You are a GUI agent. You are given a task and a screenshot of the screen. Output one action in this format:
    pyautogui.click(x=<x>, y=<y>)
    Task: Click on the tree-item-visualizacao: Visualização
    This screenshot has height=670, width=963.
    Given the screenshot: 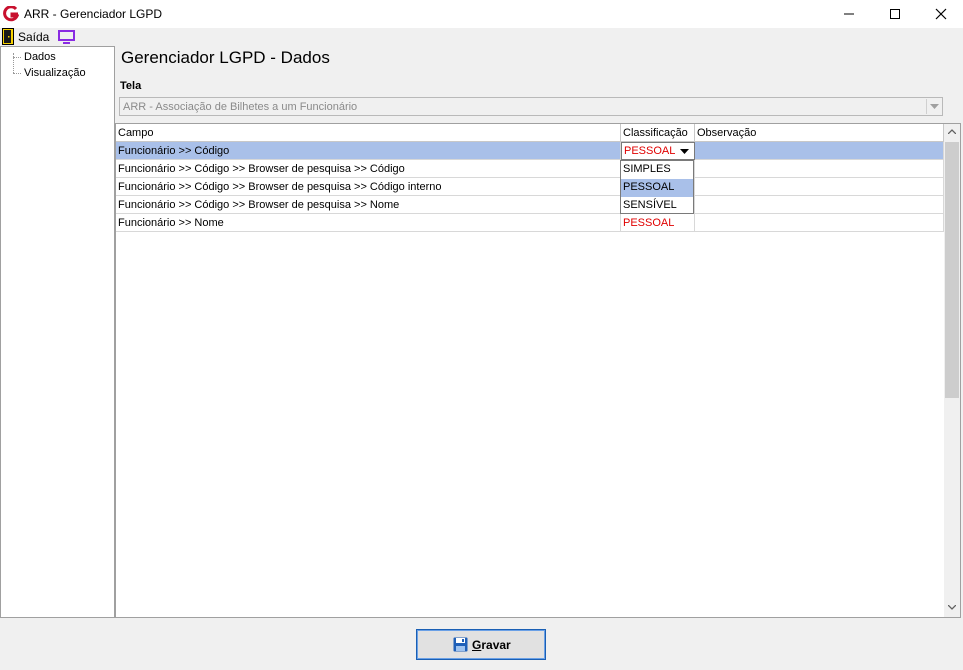 What is the action you would take?
    pyautogui.click(x=55, y=73)
    